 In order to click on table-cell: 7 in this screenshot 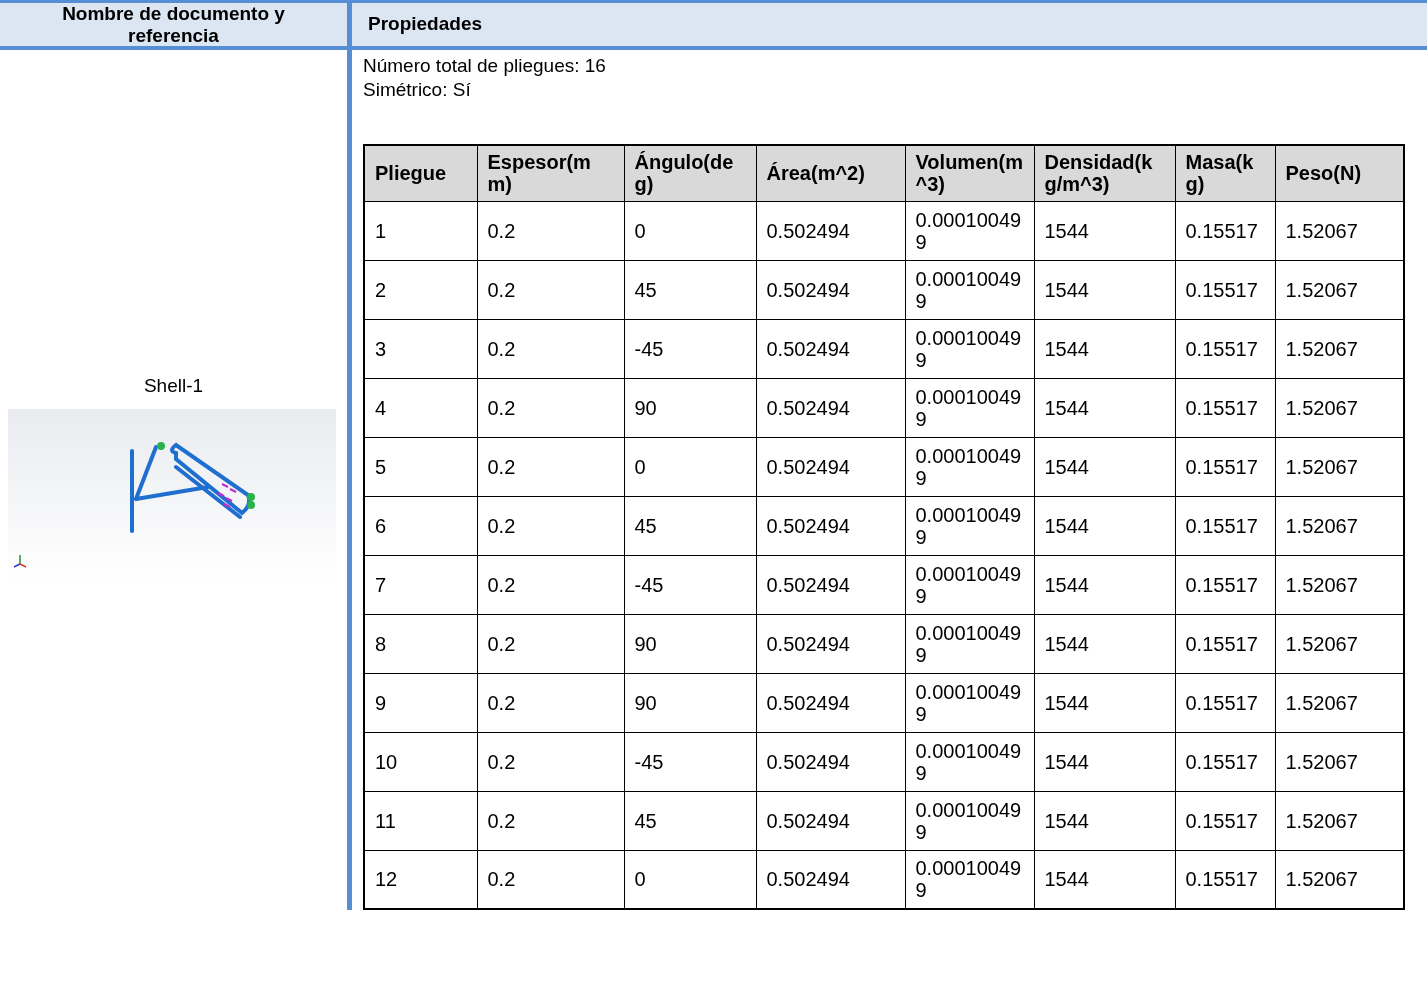, I will do `click(420, 584)`.